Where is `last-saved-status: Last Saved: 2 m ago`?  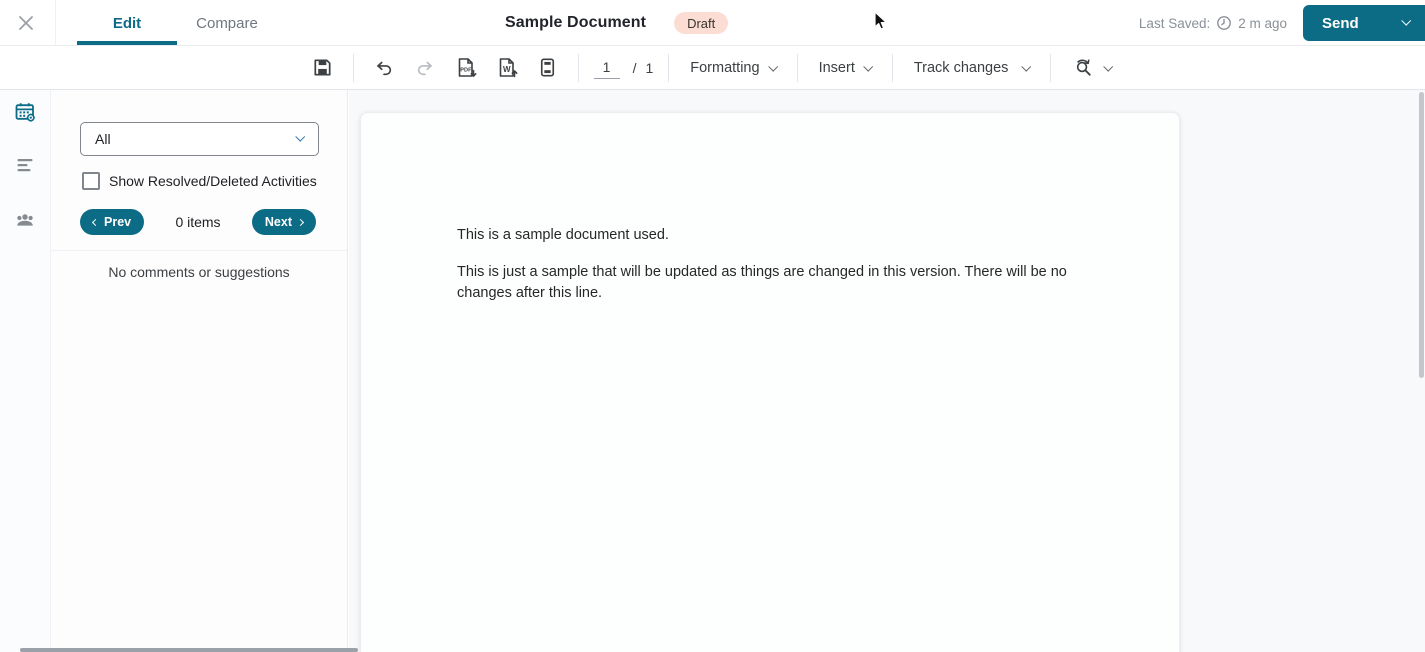
last-saved-status: Last Saved: 2 m ago is located at coordinates (1213, 23).